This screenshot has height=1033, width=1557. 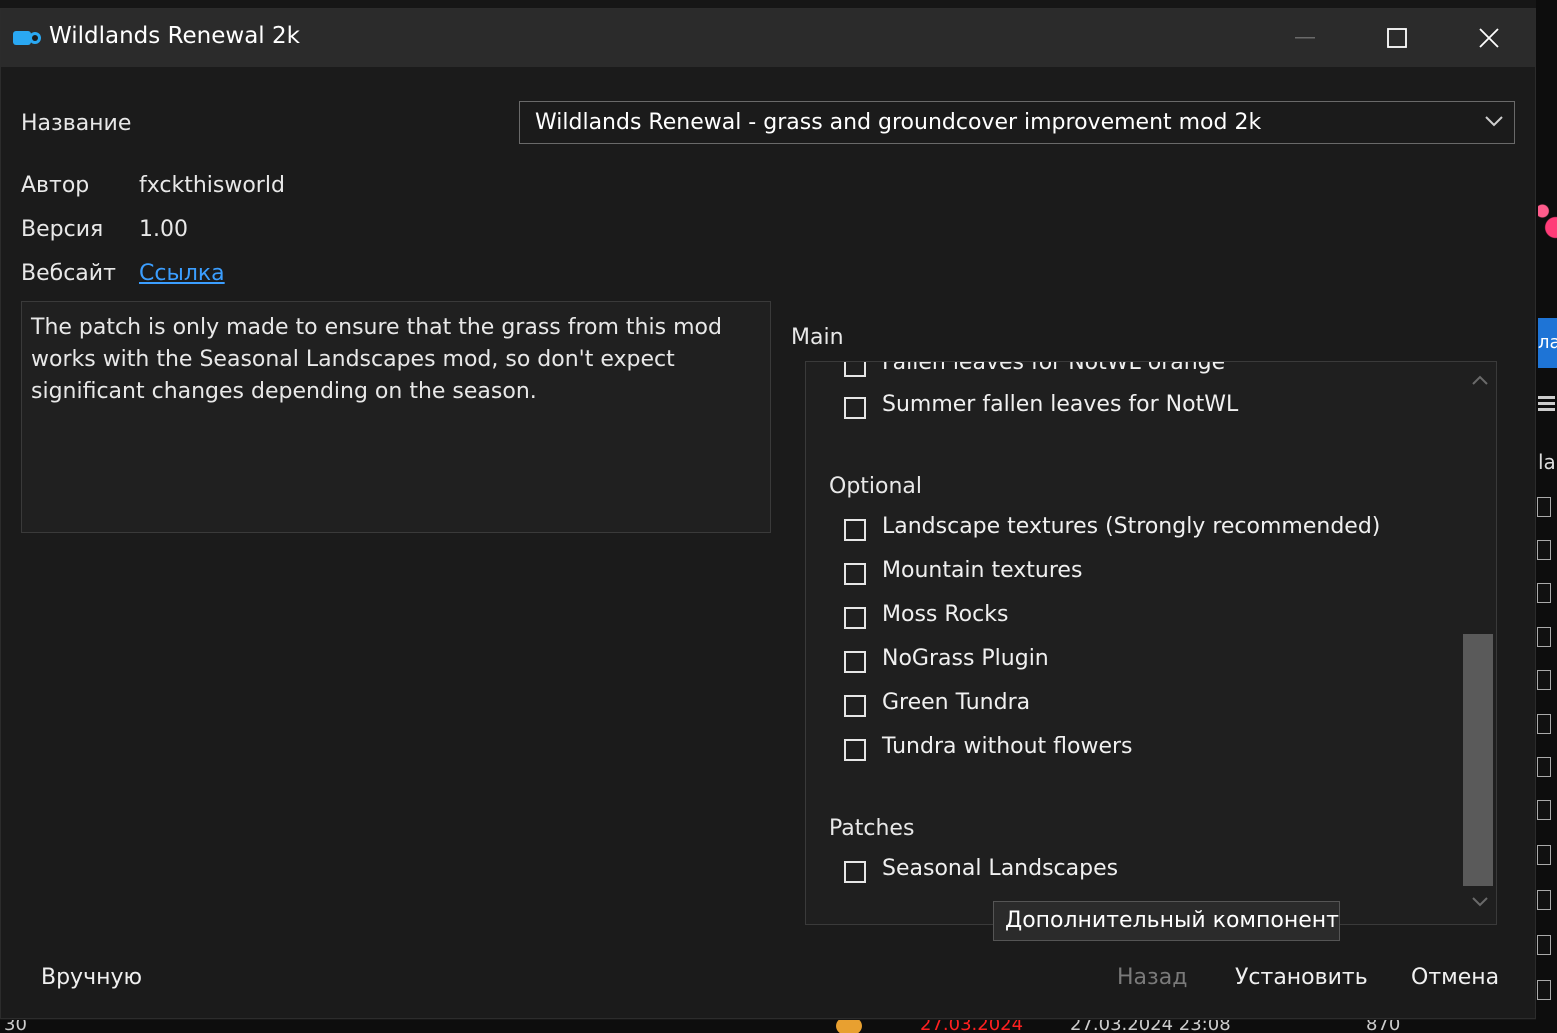 I want to click on background-app-bottom: 30 27.03.2024 27.03.2024 23:08 870, so click(x=778, y=1026).